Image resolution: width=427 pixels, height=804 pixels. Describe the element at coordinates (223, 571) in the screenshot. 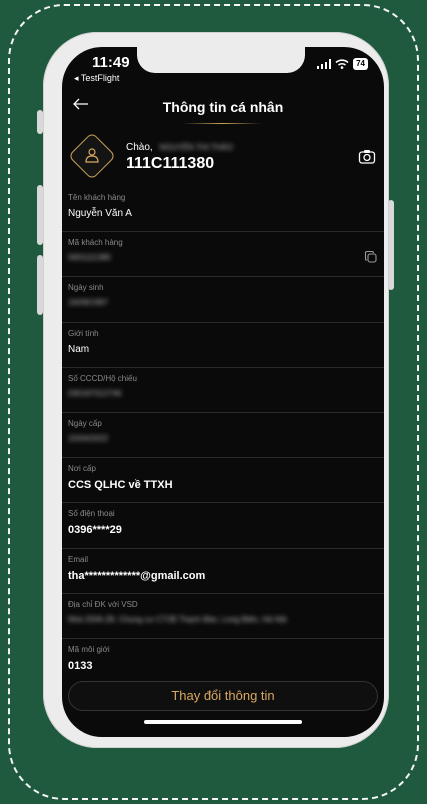

I see `field-email: Email tha*************@gmail.com` at that location.